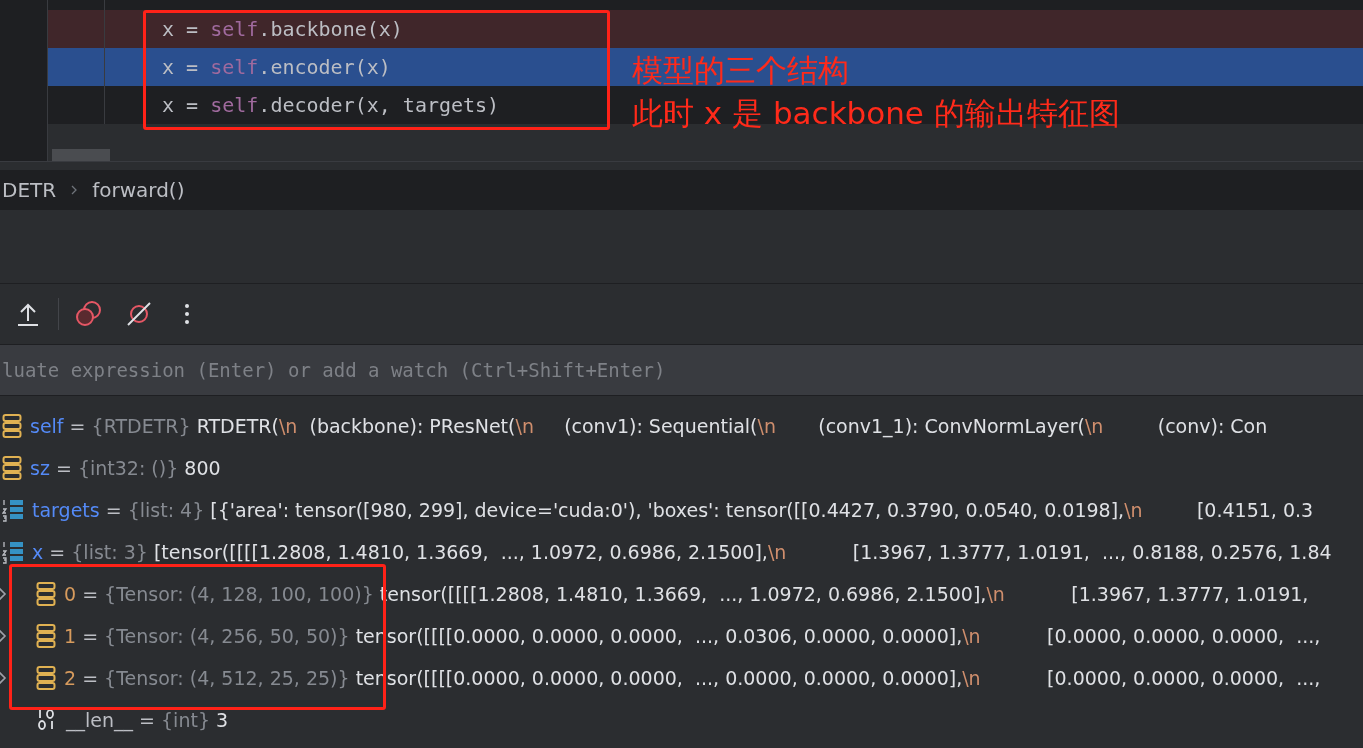  I want to click on variable-type: {Tensor: (4, 256, 50, 50)}, so click(227, 636).